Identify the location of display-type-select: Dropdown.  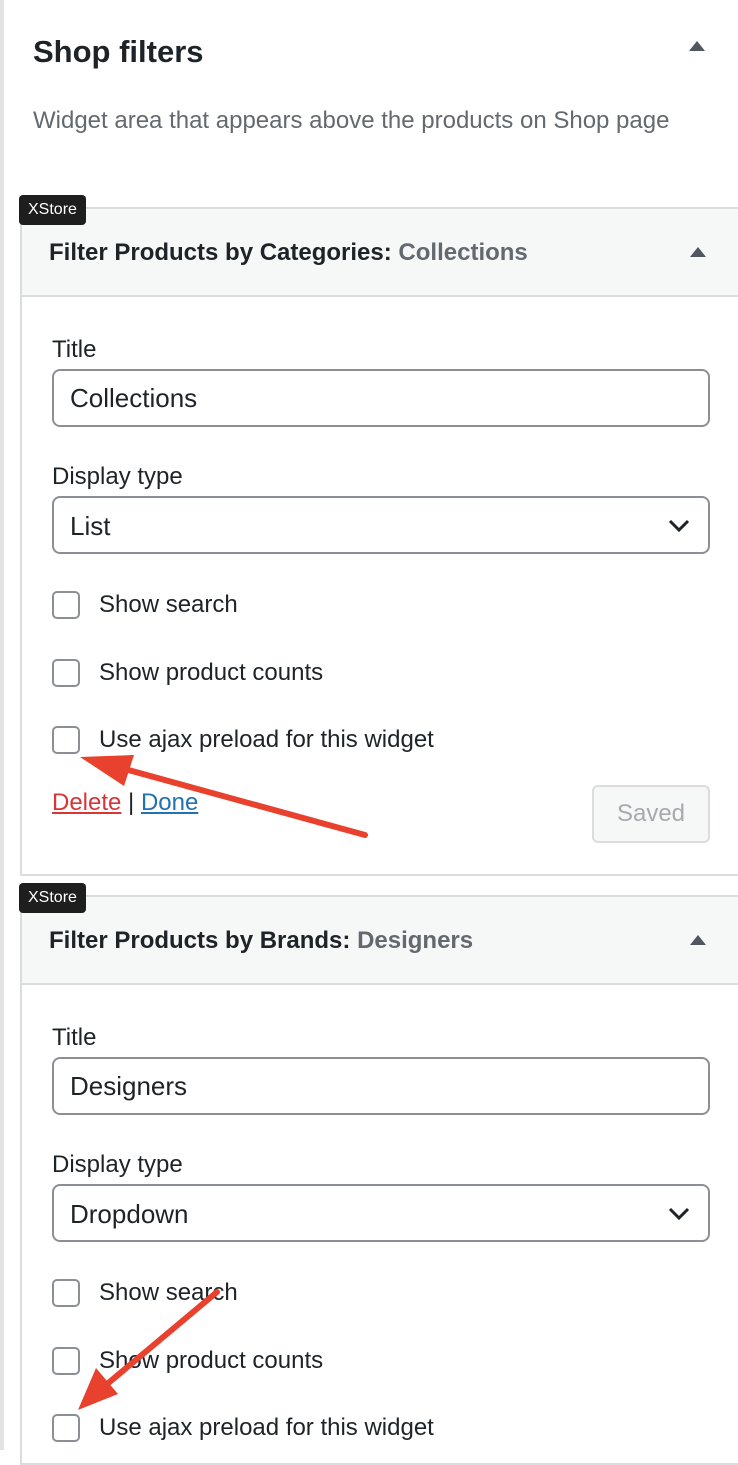
(381, 1213).